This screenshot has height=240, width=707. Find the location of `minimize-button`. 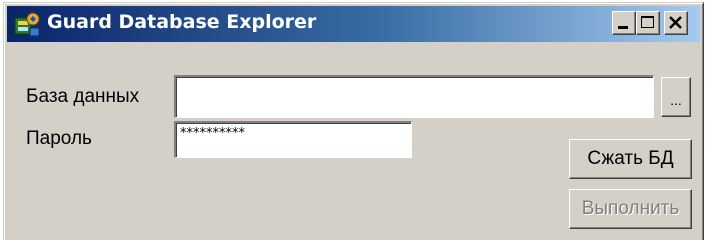

minimize-button is located at coordinates (624, 23).